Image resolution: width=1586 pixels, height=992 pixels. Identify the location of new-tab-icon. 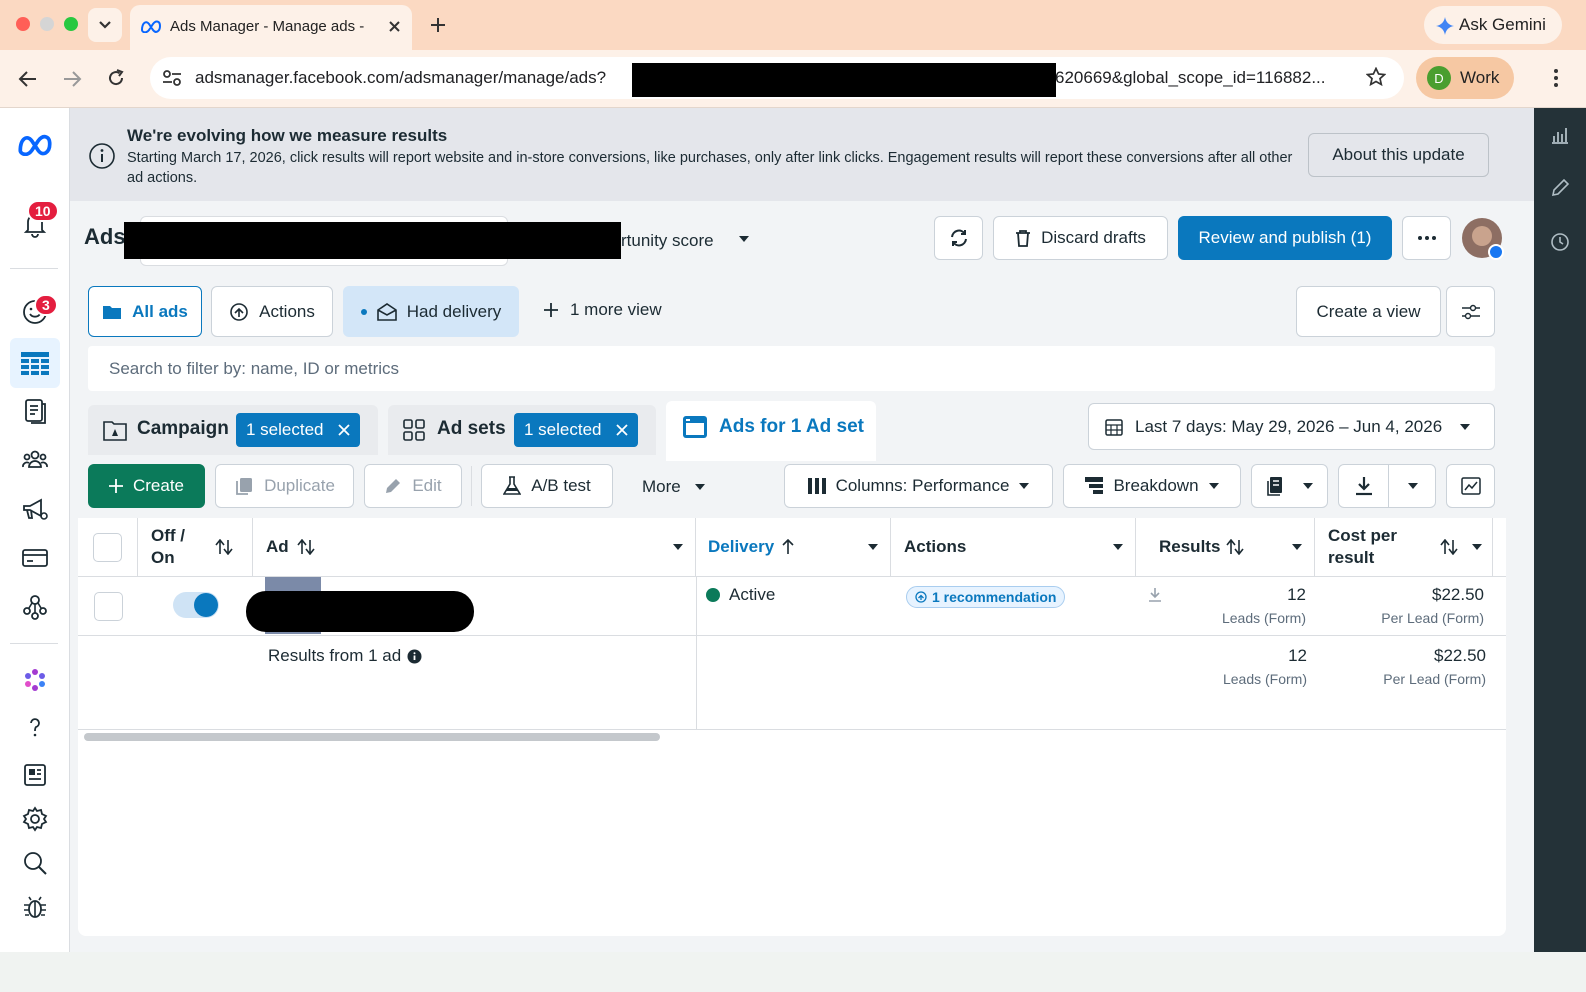
(438, 25).